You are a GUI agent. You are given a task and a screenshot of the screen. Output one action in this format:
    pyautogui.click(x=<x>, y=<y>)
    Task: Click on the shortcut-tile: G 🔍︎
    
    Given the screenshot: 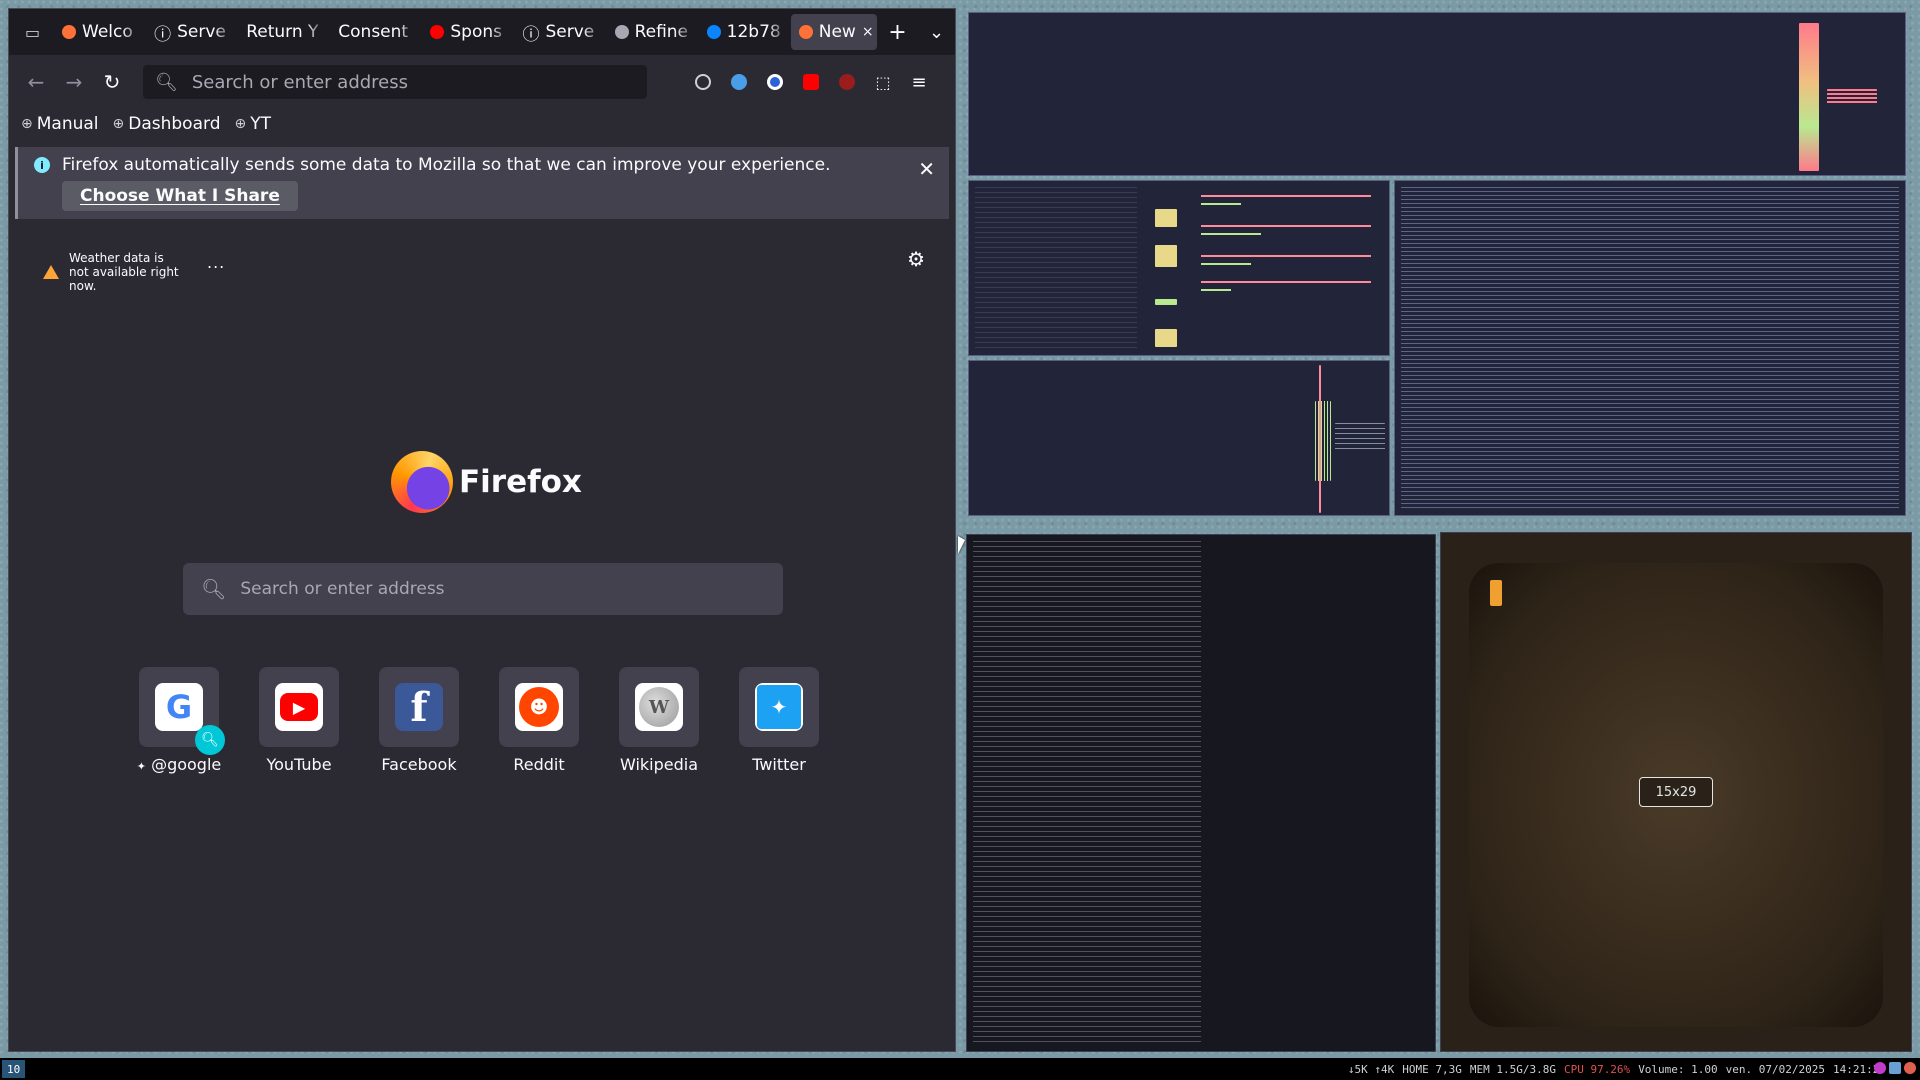 What is the action you would take?
    pyautogui.click(x=182, y=711)
    